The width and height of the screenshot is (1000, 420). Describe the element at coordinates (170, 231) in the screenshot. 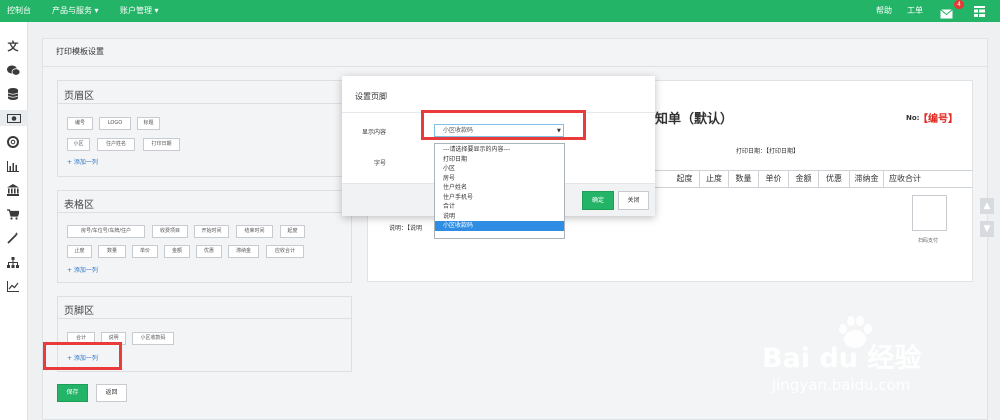

I see `chip-charge-item: 收费项目` at that location.